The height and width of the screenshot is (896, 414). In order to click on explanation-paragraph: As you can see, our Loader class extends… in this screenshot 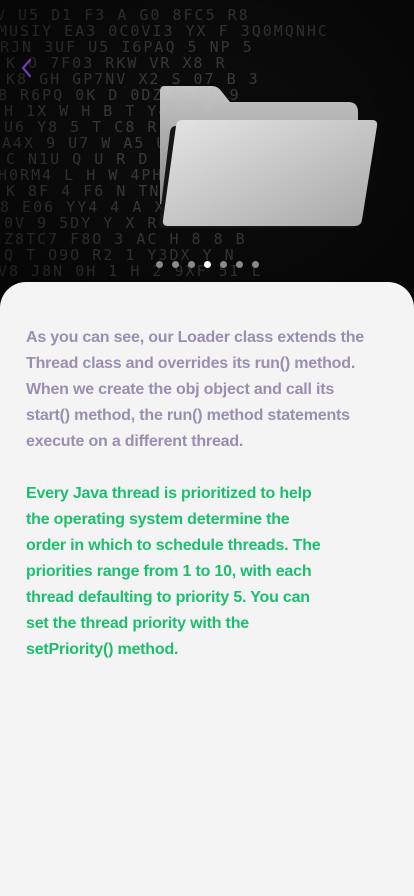, I will do `click(195, 389)`.